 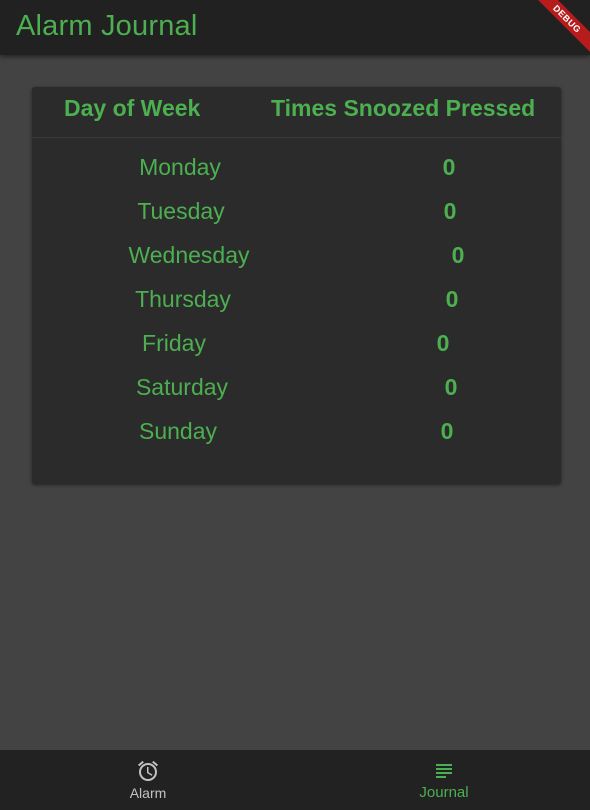 I want to click on column-header-day: Day of Week, so click(x=132, y=108).